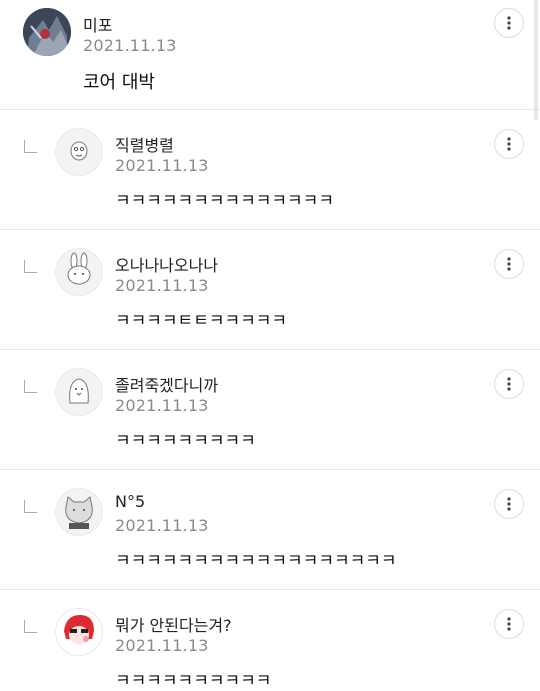 The height and width of the screenshot is (691, 540). Describe the element at coordinates (119, 82) in the screenshot. I see `comment-text: 코어 대박` at that location.